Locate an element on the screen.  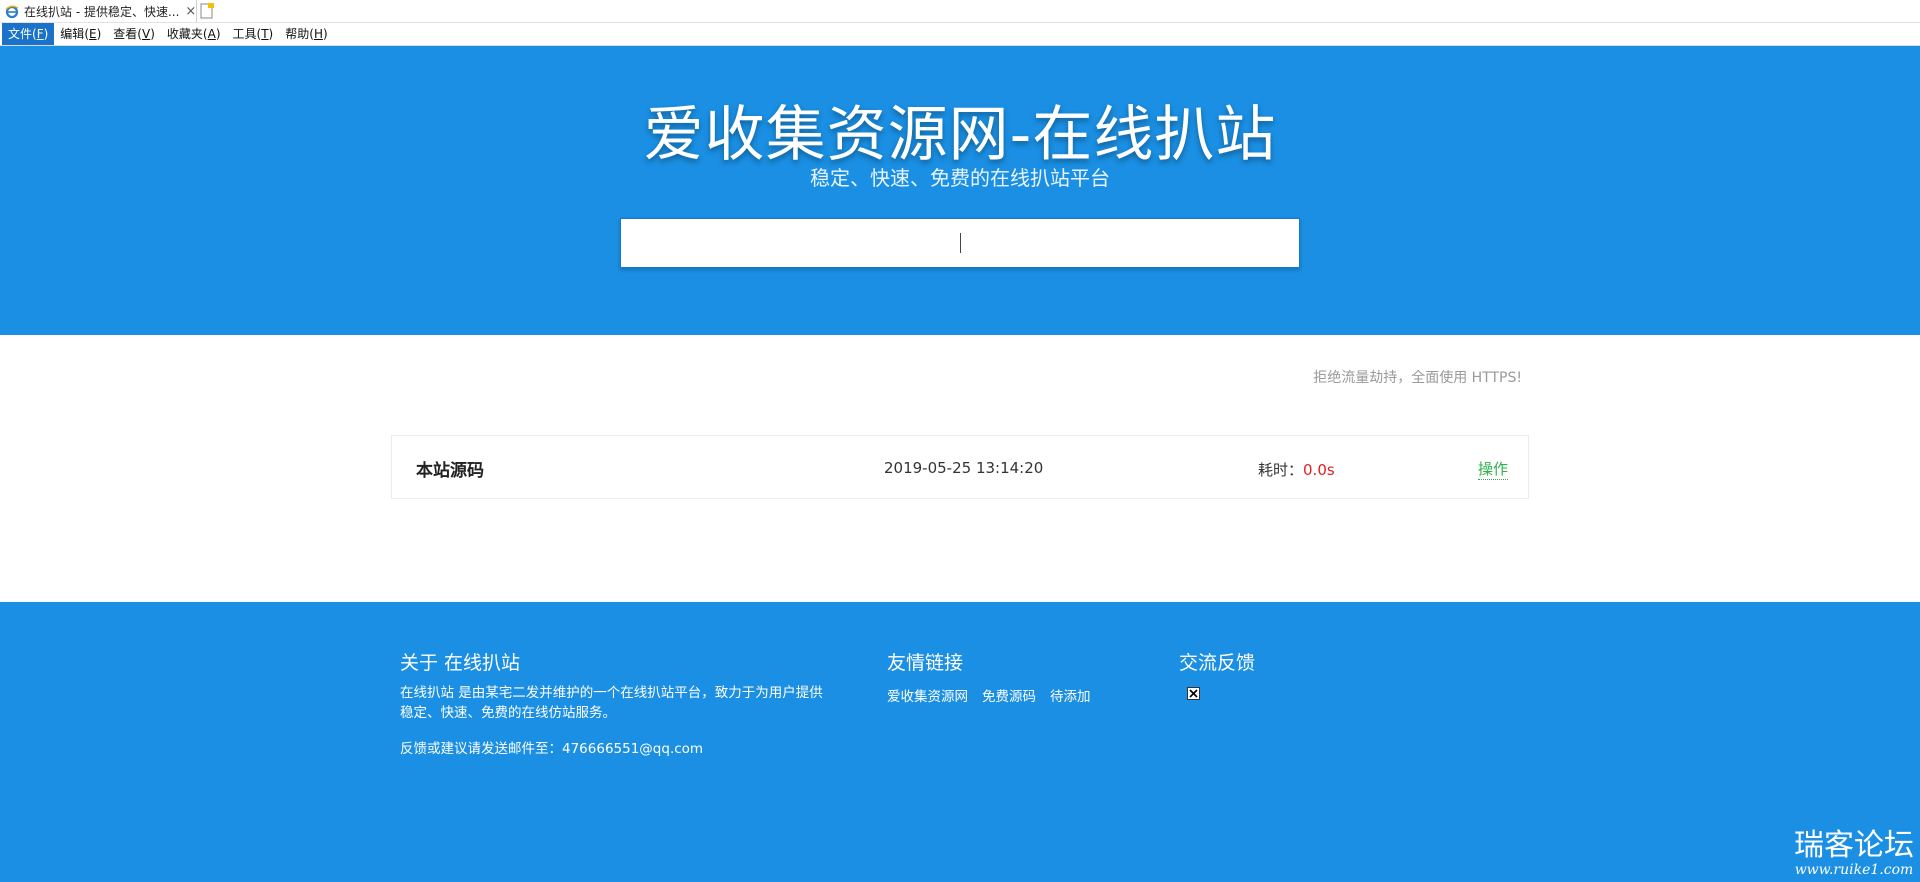
broken-image-icon is located at coordinates (1193, 693).